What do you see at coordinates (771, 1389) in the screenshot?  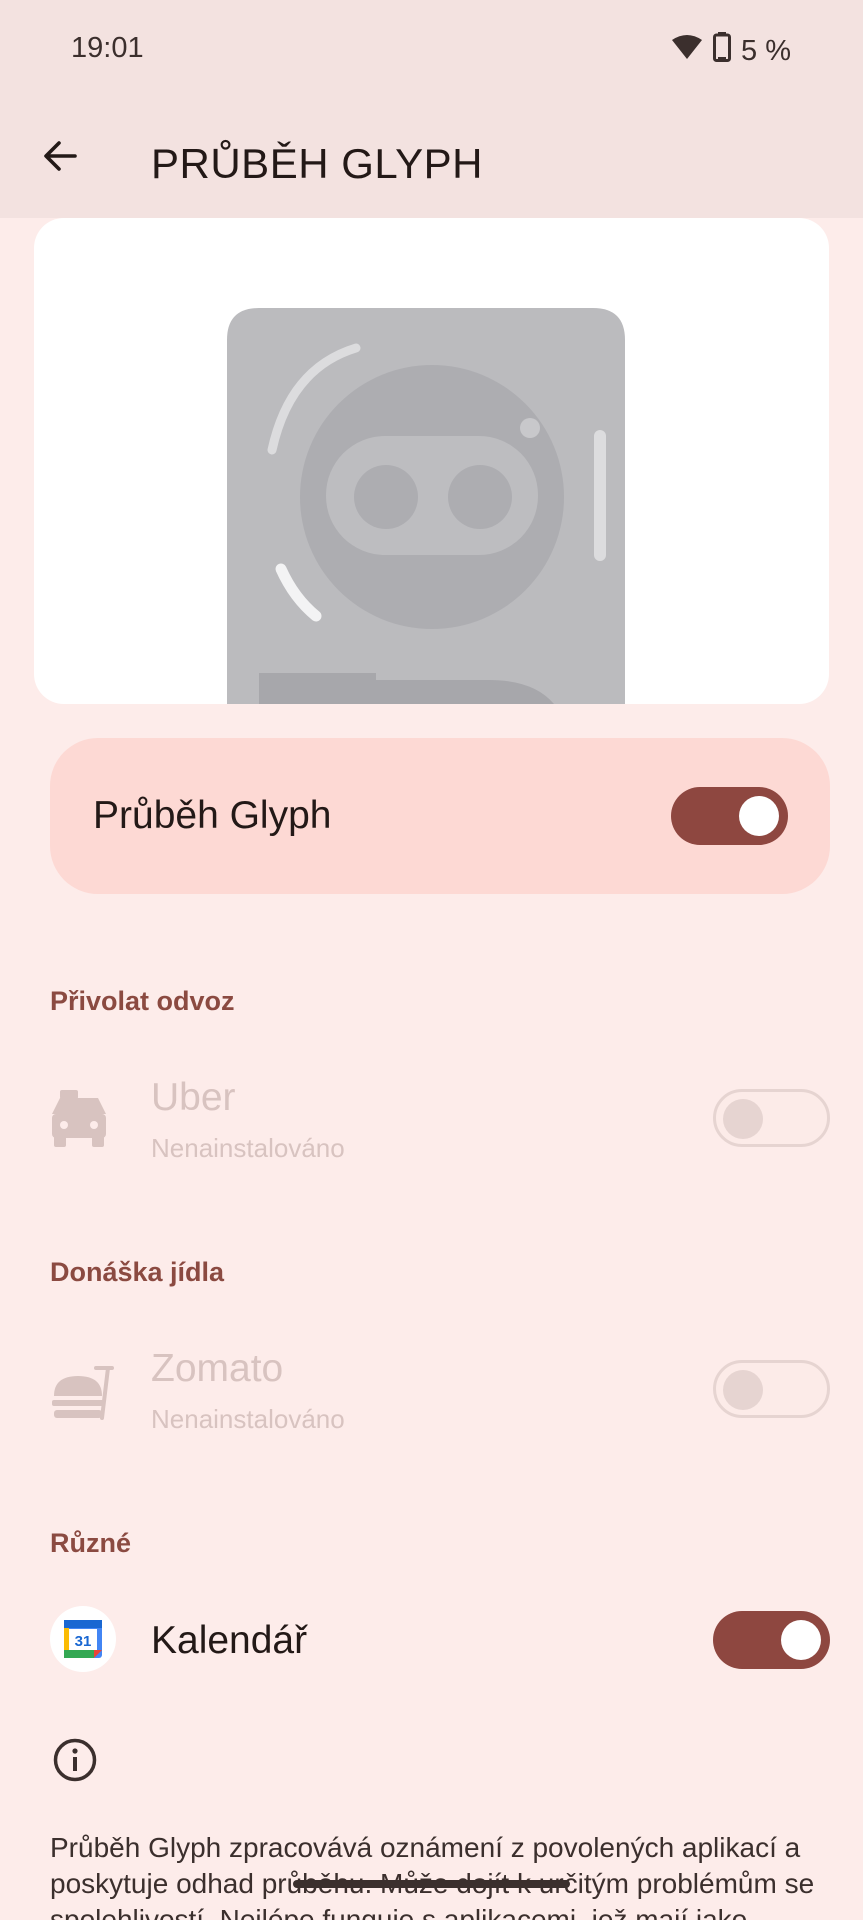 I see `toggle-zomato` at bounding box center [771, 1389].